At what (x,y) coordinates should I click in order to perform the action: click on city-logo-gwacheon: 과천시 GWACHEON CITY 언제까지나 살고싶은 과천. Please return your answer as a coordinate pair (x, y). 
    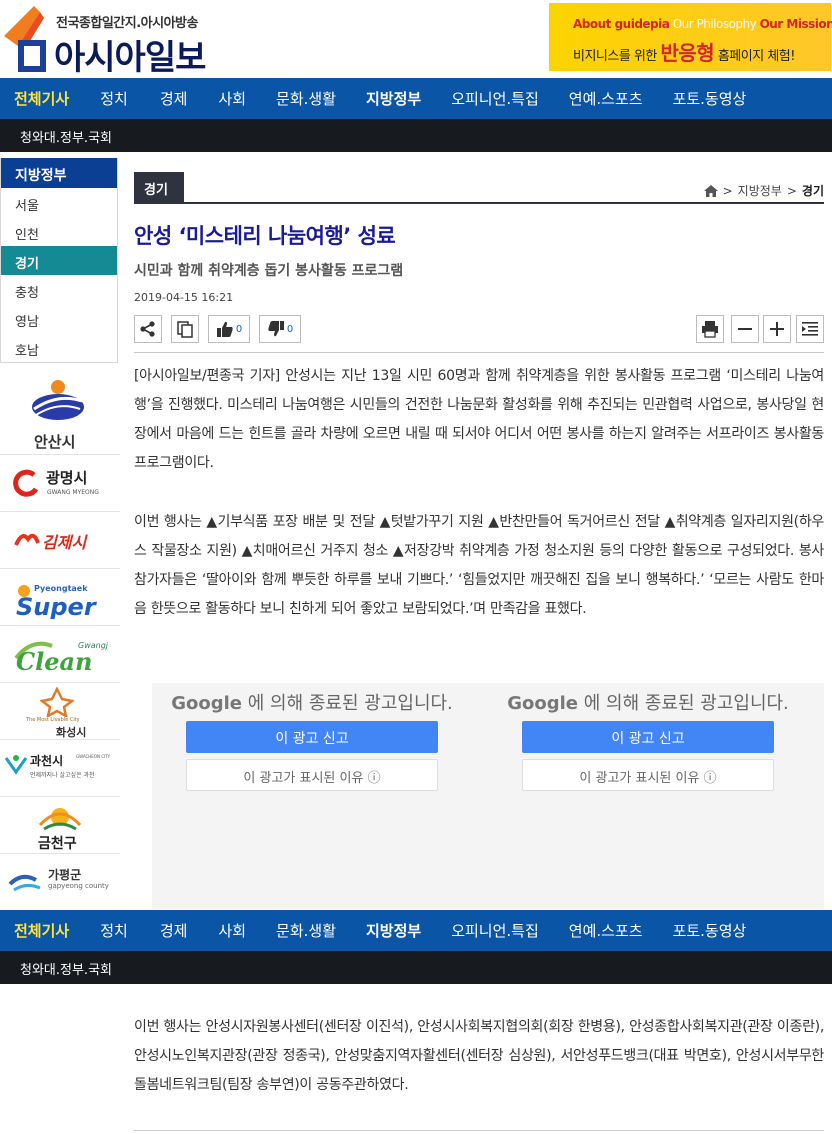
    Looking at the image, I should click on (60, 768).